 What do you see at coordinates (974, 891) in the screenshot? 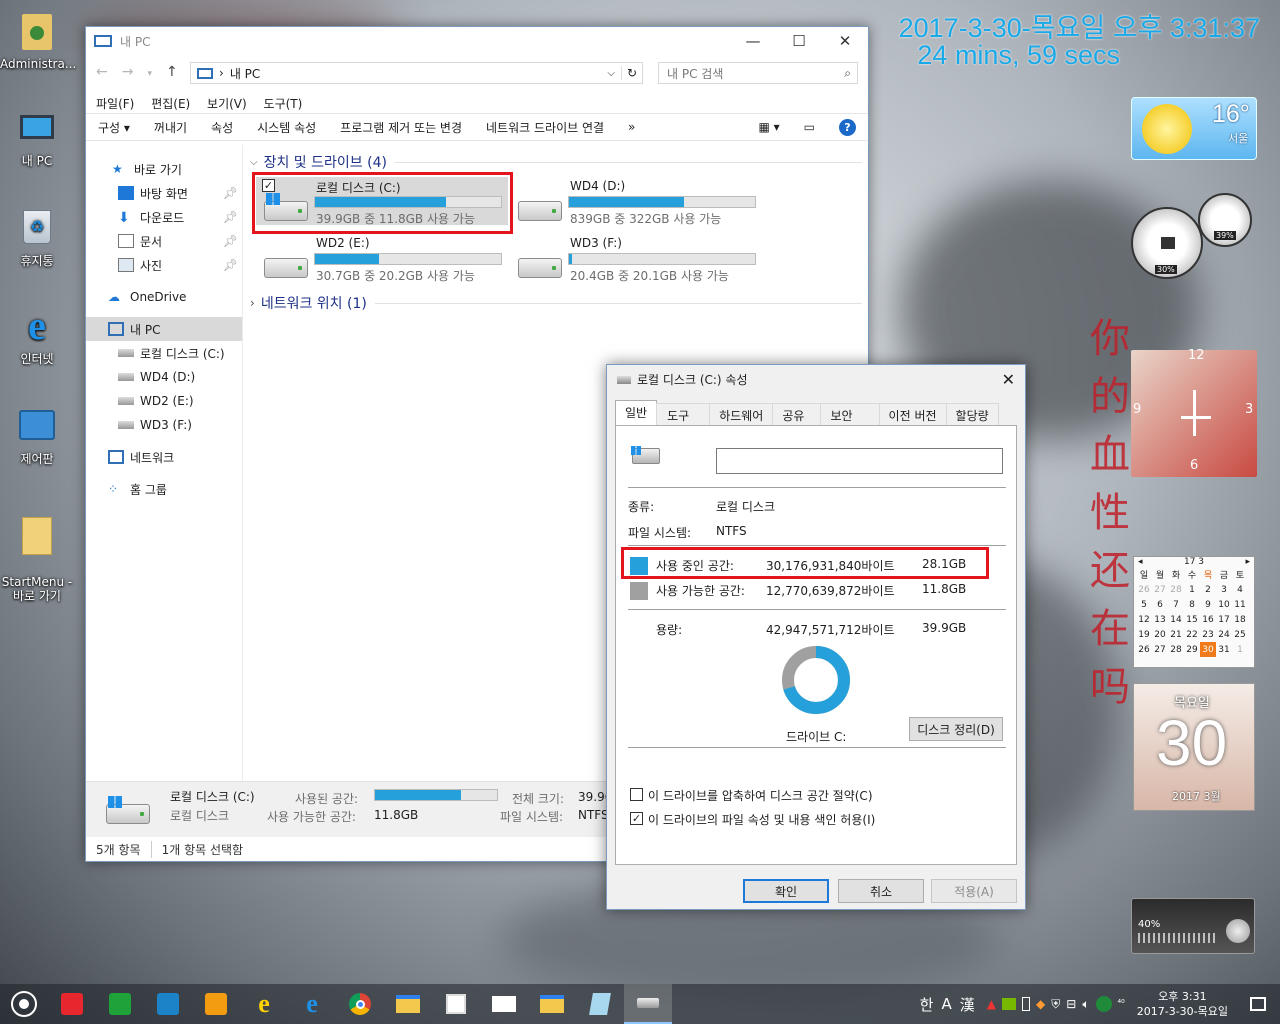
I see `apply-button: 적용(A)` at bounding box center [974, 891].